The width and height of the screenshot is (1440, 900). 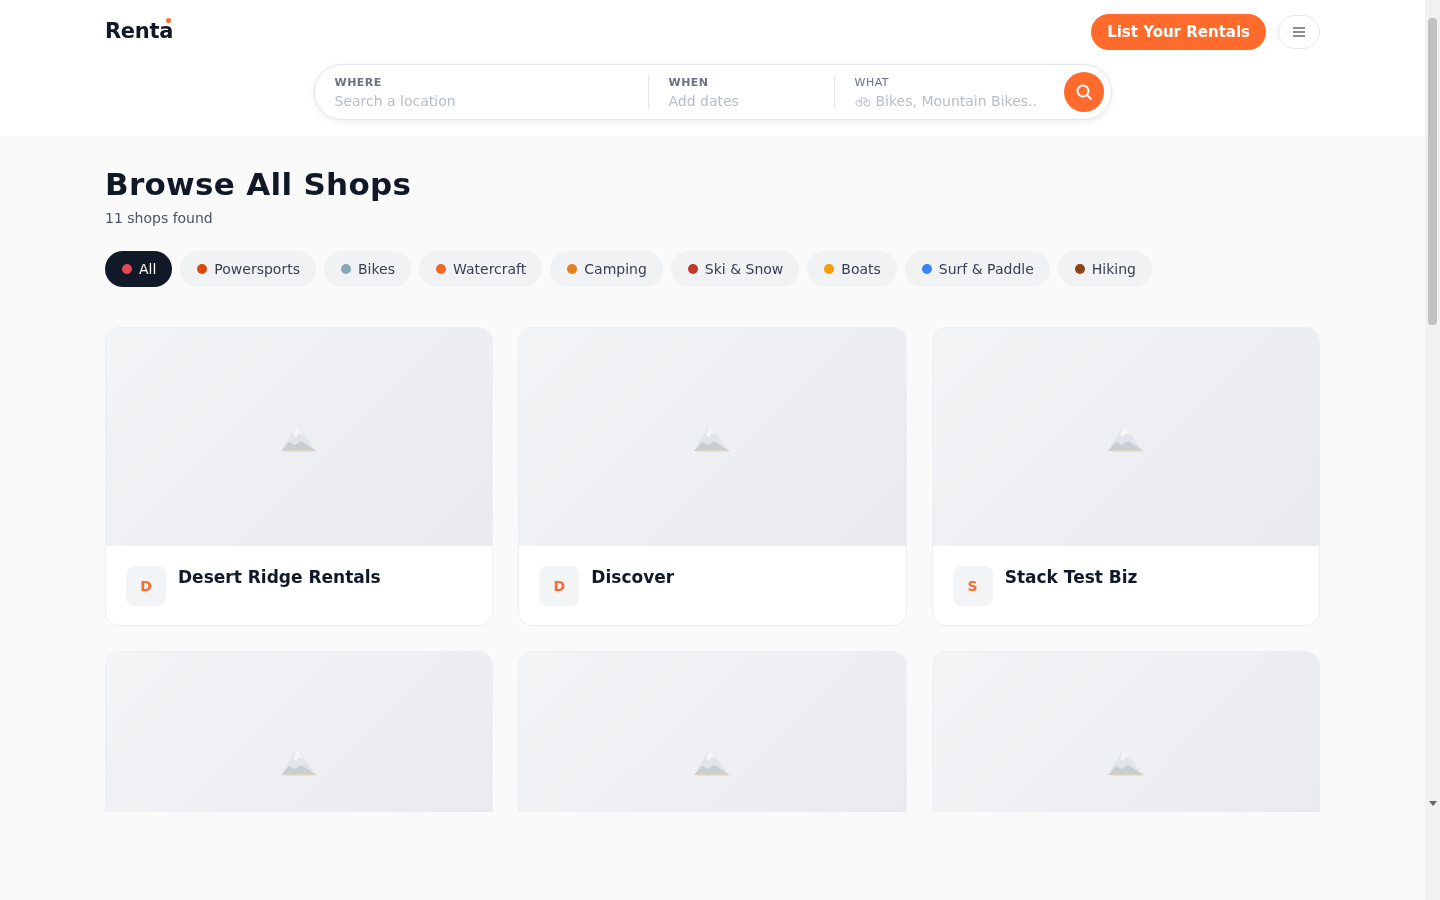 What do you see at coordinates (735, 269) in the screenshot?
I see `category-chip: Ski & Snow` at bounding box center [735, 269].